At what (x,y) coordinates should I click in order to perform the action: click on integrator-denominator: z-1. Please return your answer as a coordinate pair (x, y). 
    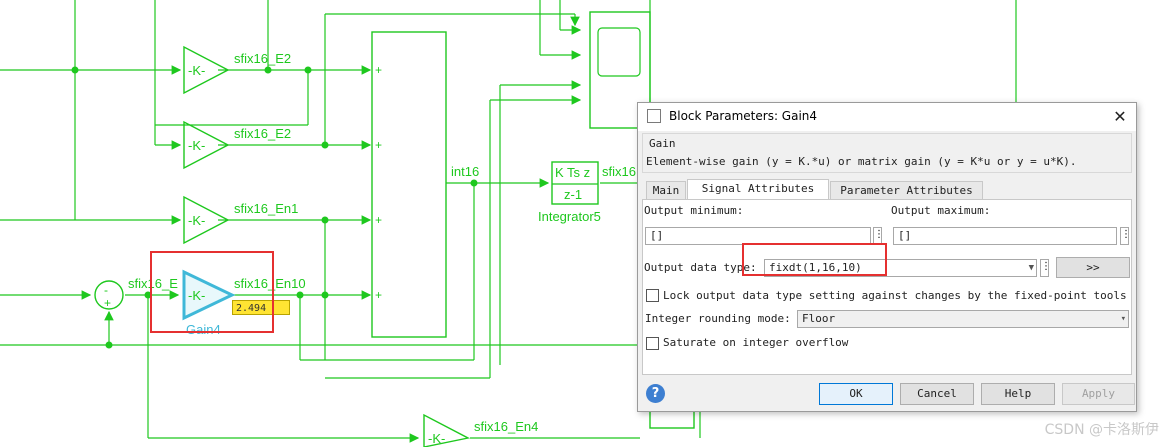
    Looking at the image, I should click on (573, 194).